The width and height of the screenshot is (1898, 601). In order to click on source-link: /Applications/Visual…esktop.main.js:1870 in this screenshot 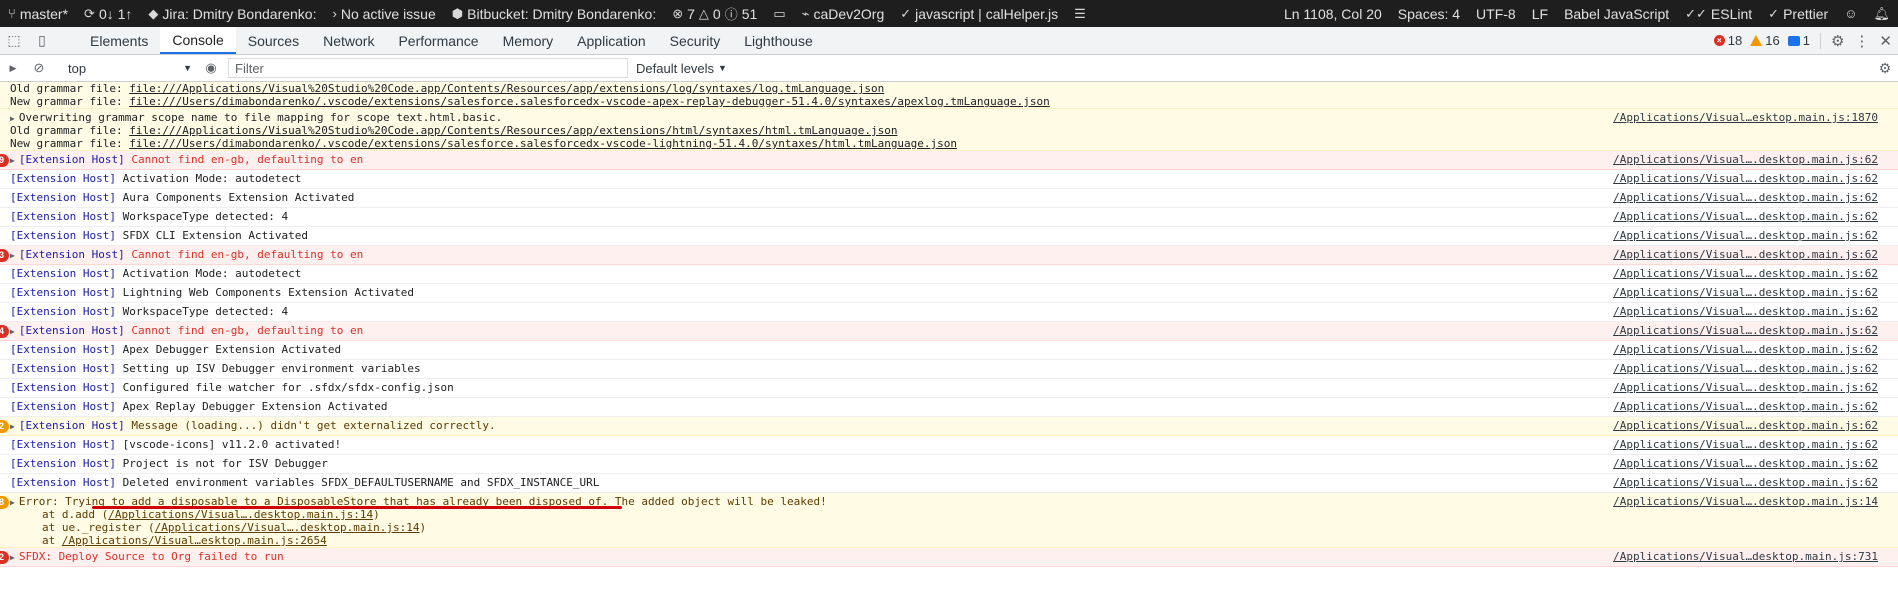, I will do `click(1745, 117)`.